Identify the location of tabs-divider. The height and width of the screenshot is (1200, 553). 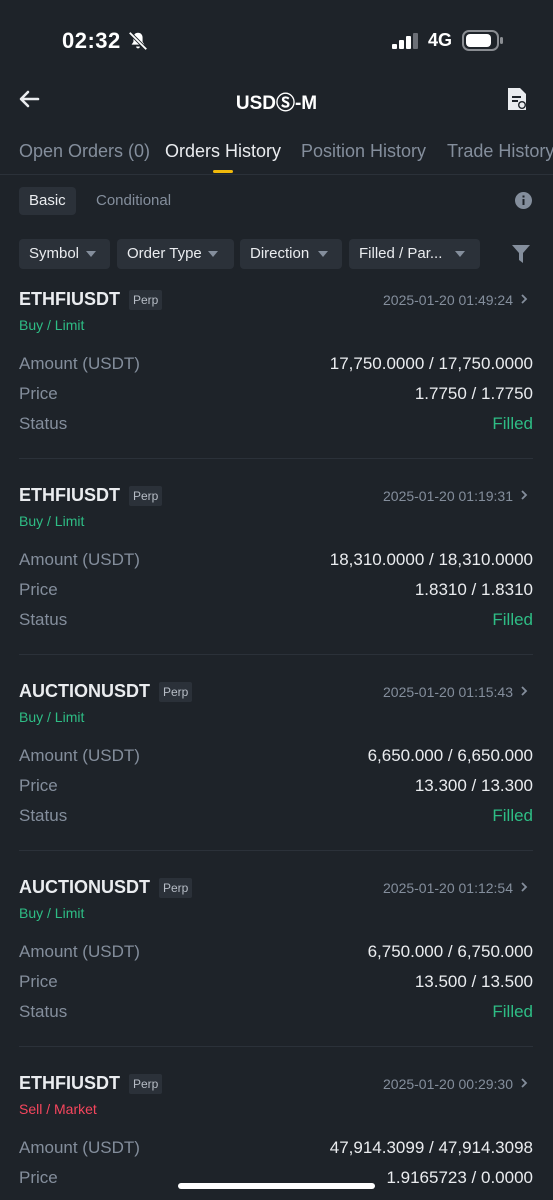
(276, 174).